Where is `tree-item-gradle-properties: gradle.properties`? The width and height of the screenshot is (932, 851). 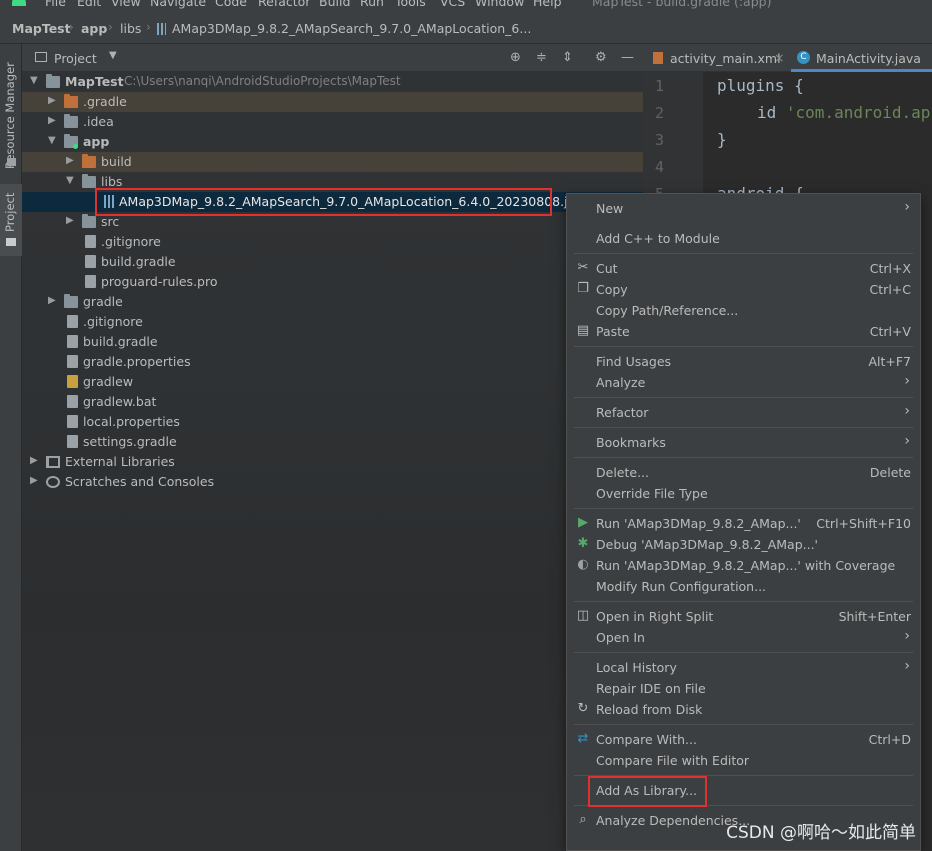
tree-item-gradle-properties: gradle.properties is located at coordinates (332, 362).